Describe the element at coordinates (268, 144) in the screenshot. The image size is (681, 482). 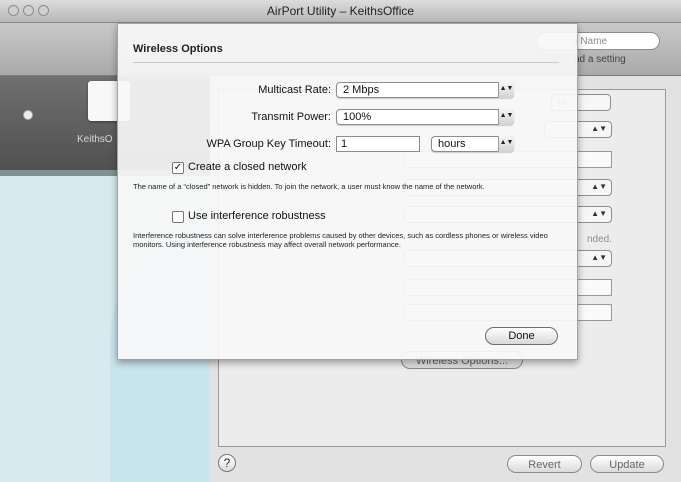
I see `wpa-timeout-label: WPA Group Key Timeout:` at that location.